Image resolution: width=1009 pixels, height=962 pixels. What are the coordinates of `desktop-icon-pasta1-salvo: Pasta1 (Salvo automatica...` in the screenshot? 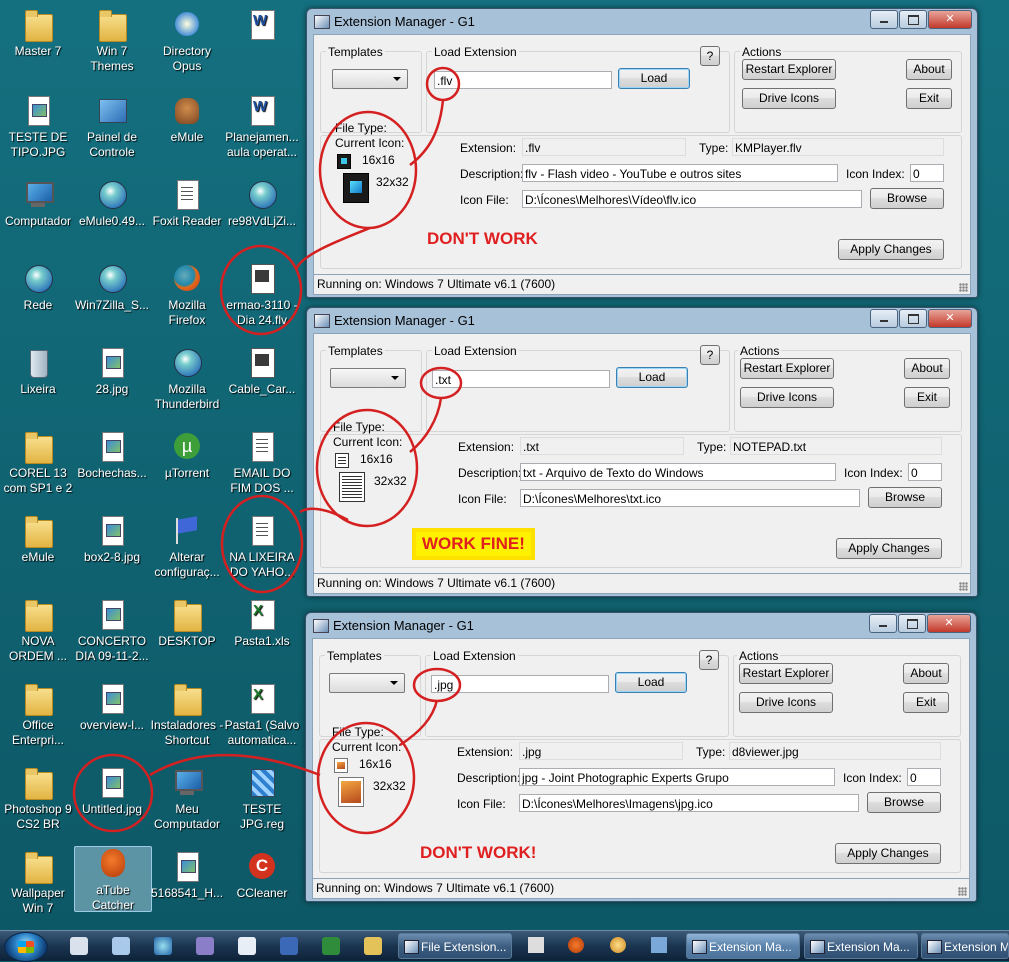 It's located at (262, 715).